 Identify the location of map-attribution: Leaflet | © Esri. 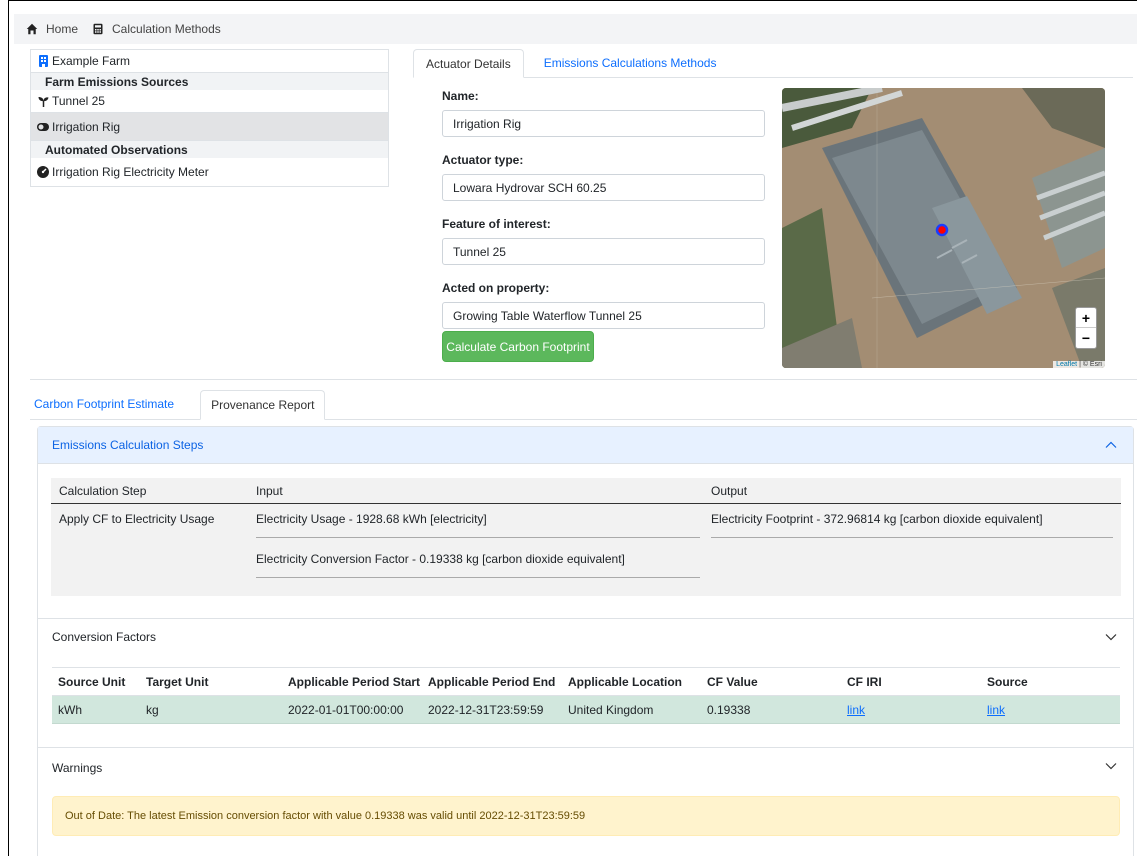
(1079, 364).